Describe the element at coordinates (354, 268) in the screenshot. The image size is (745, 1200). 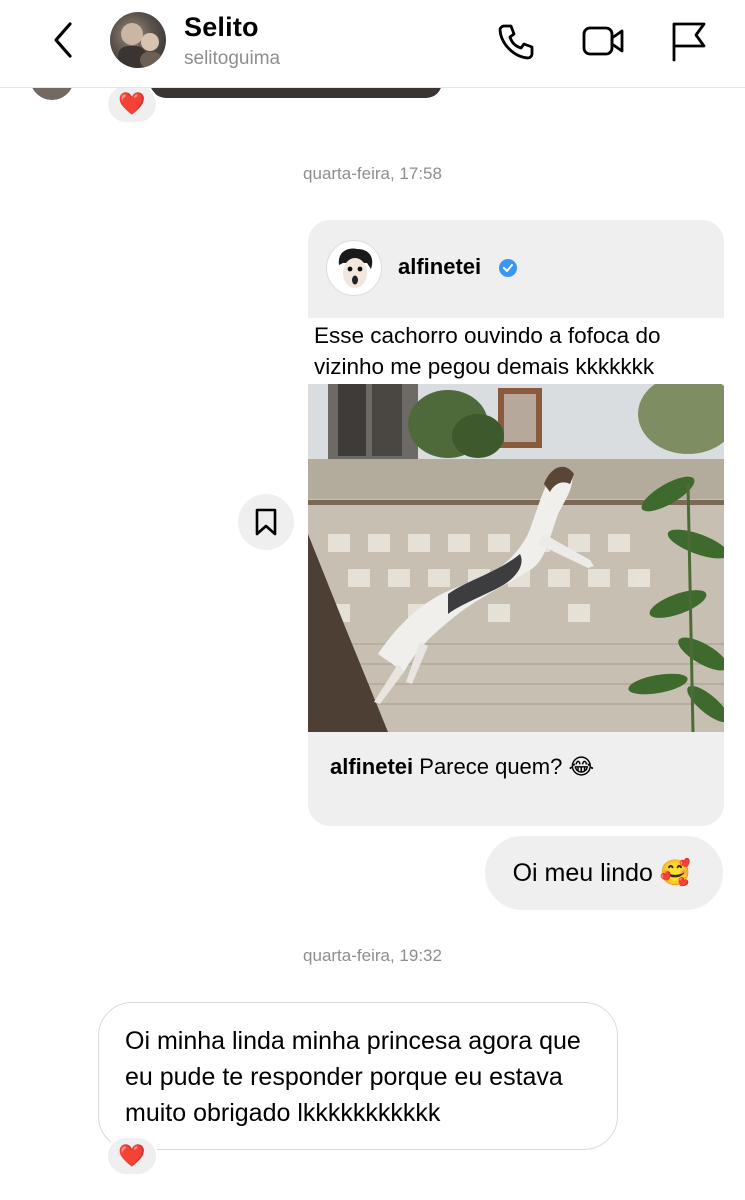
I see `post-author-avatar` at that location.